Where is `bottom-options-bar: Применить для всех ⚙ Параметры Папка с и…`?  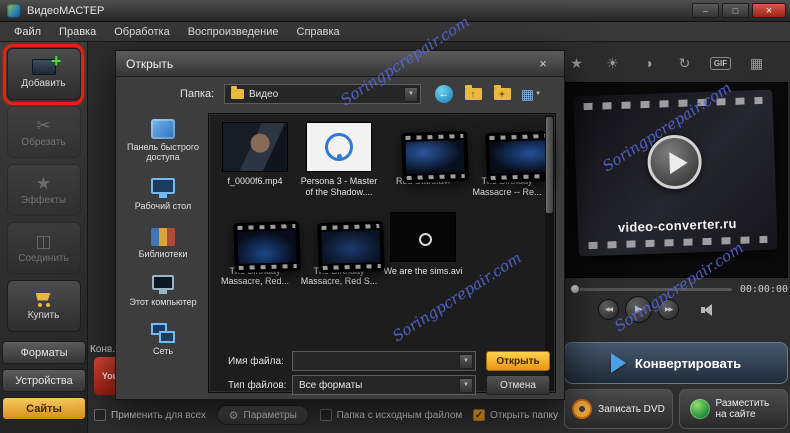 bottom-options-bar: Применить для всех ⚙ Параметры Папка с и… is located at coordinates (326, 415).